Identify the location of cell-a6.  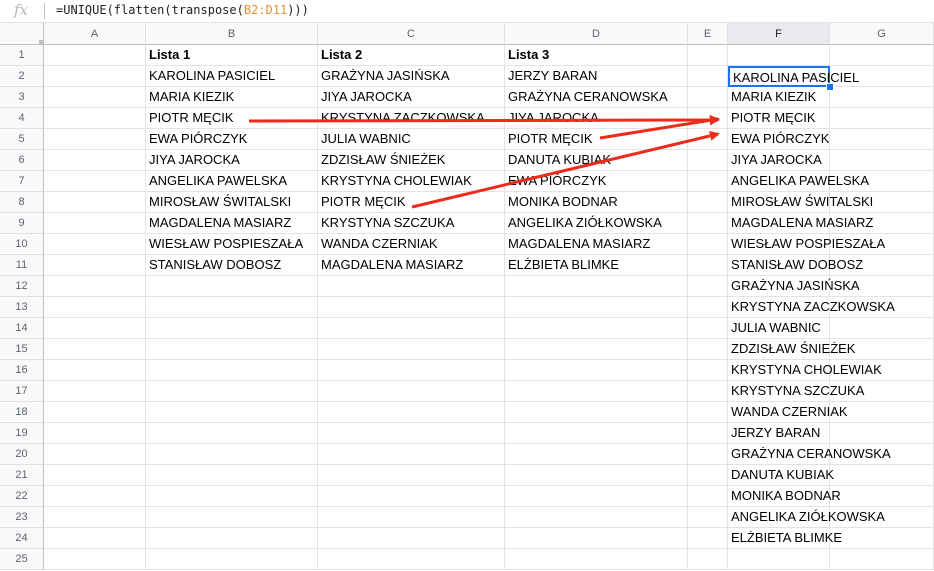
(95, 160).